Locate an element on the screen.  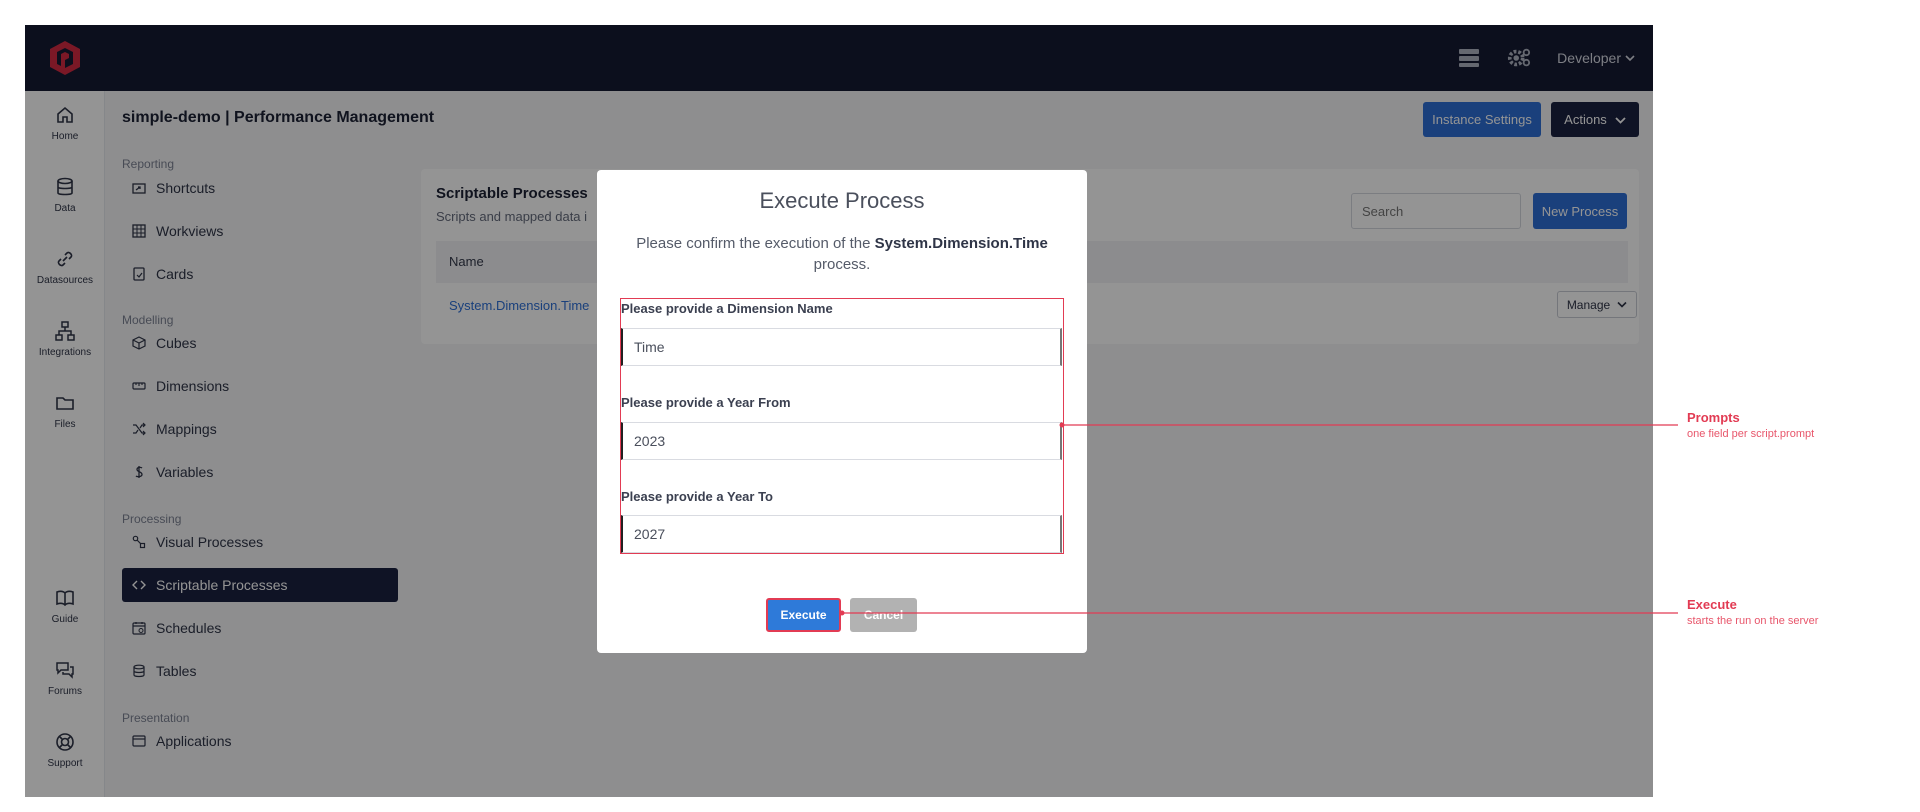
modal-title: Execute Process is located at coordinates (842, 200).